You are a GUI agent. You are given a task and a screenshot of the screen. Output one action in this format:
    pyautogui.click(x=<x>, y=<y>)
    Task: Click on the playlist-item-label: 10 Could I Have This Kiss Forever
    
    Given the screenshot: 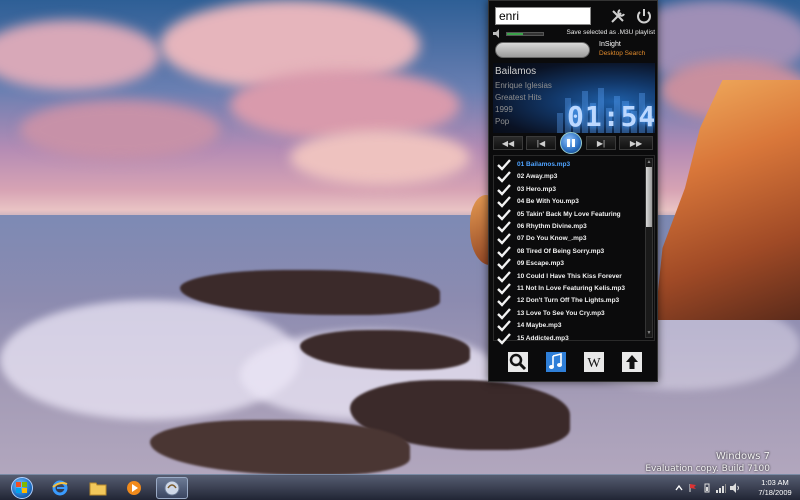 What is the action you would take?
    pyautogui.click(x=569, y=276)
    